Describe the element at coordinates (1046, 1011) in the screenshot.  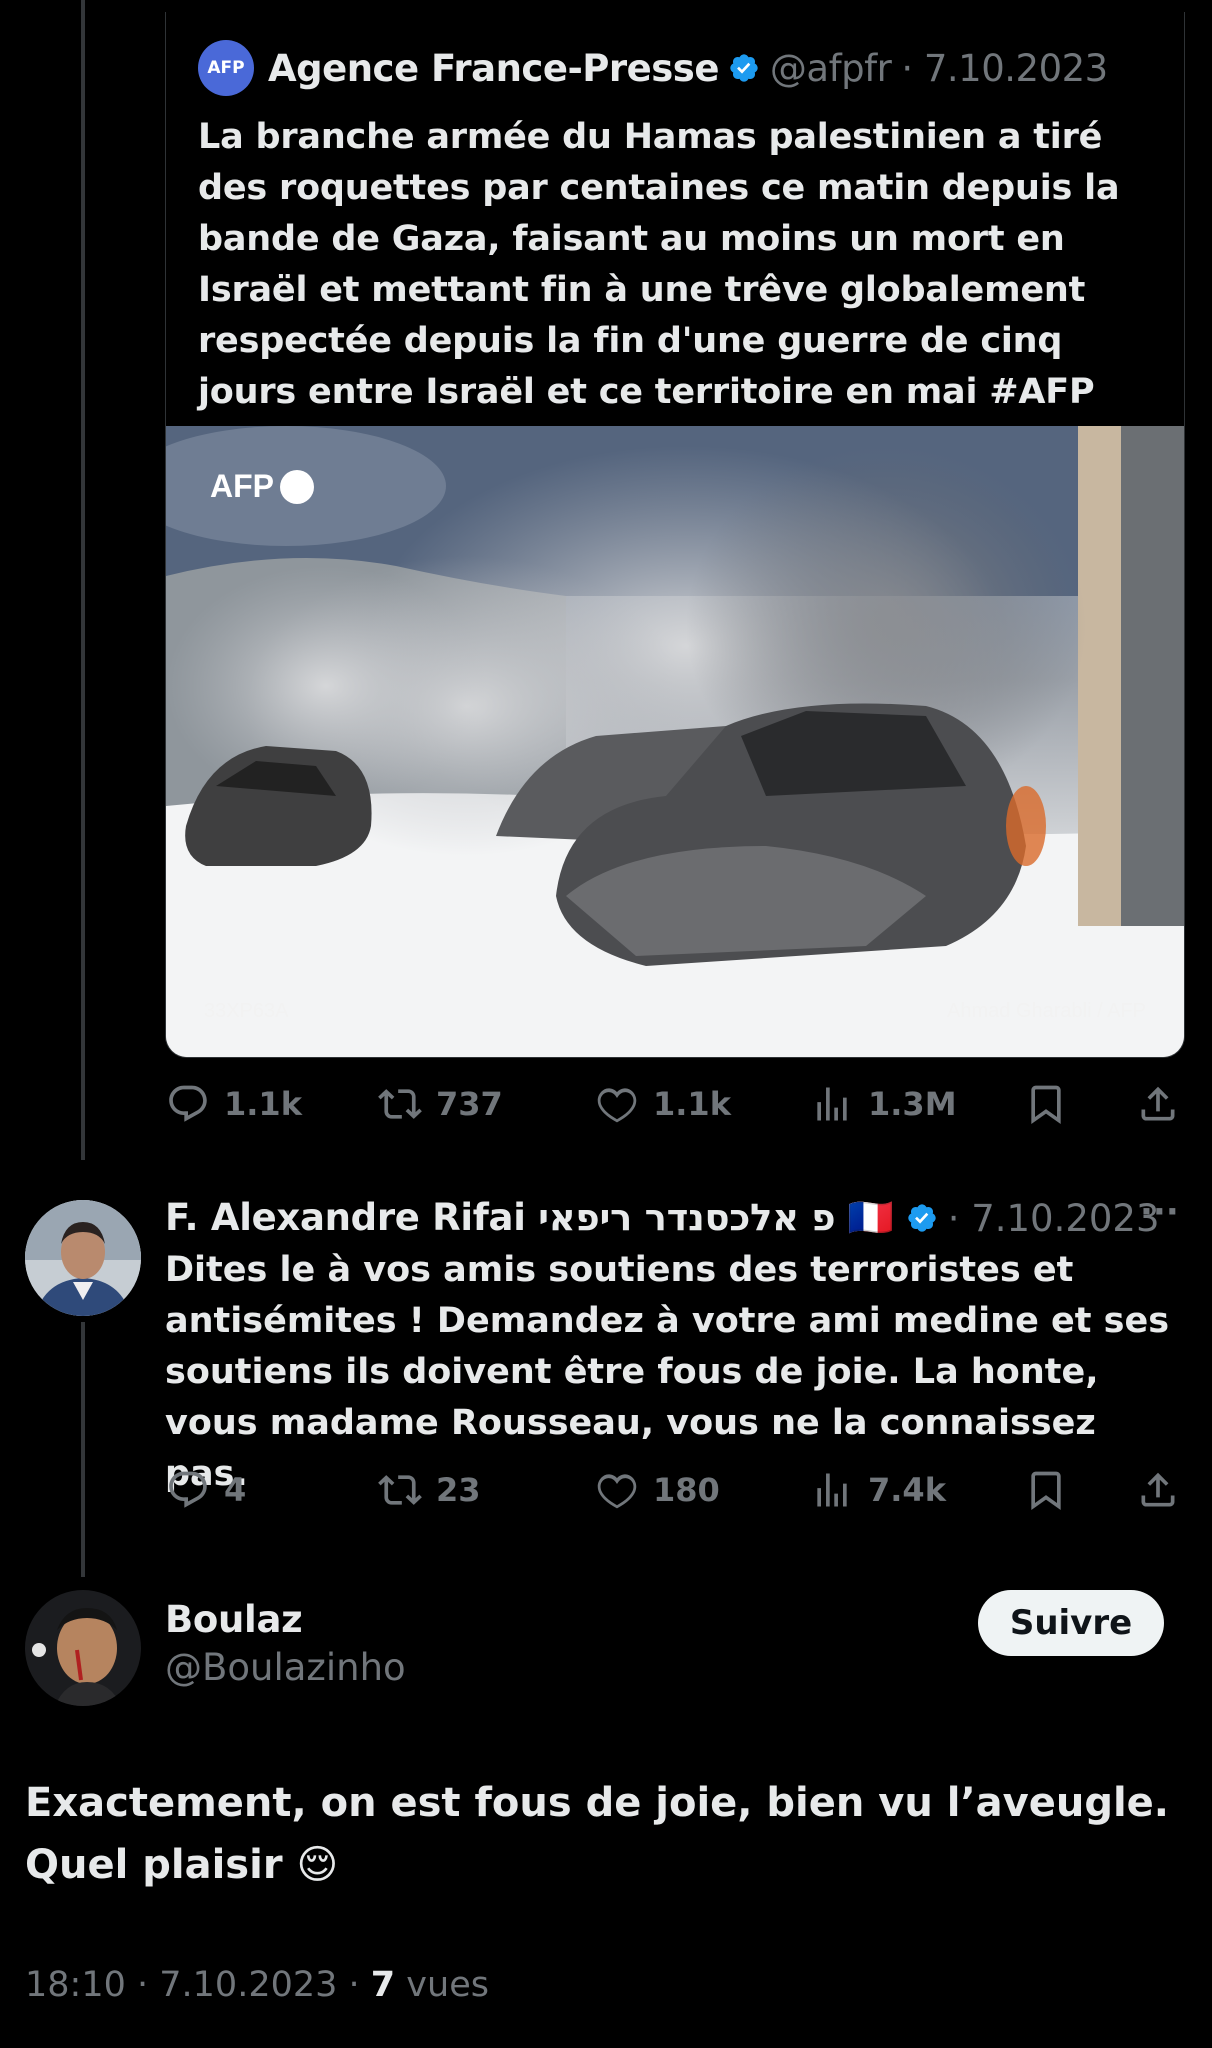
I see `photo-credit: Ahmad Gharabli / AFP` at that location.